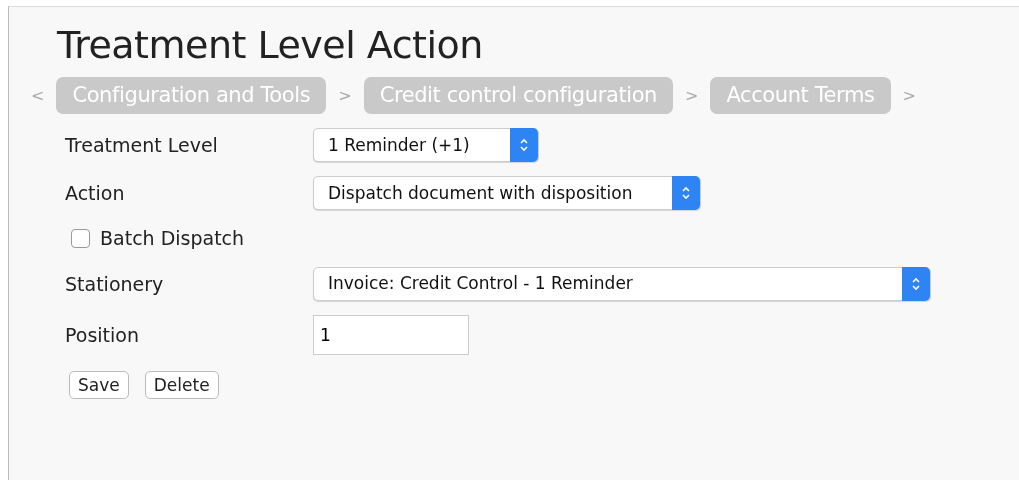 The width and height of the screenshot is (1019, 480). I want to click on field-label: Position, so click(102, 335).